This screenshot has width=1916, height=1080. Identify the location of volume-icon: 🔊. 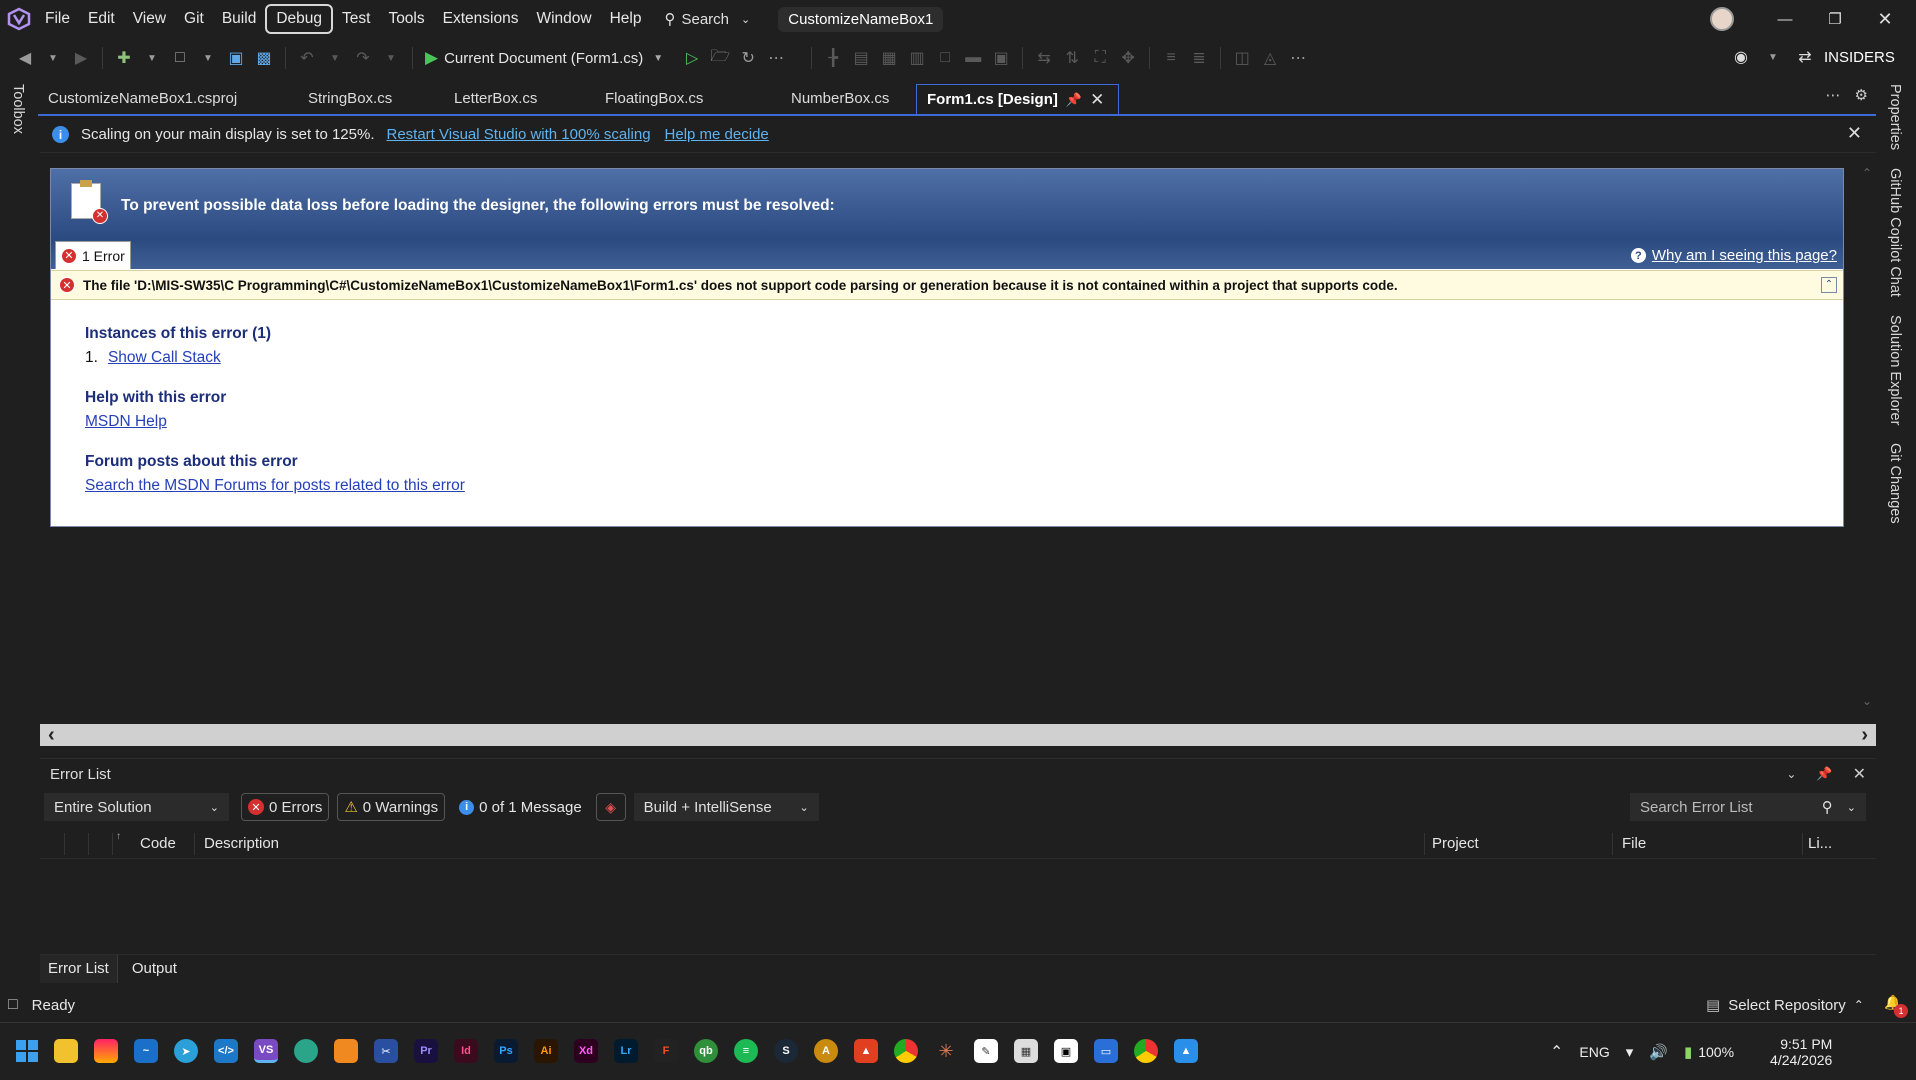
(1658, 1052).